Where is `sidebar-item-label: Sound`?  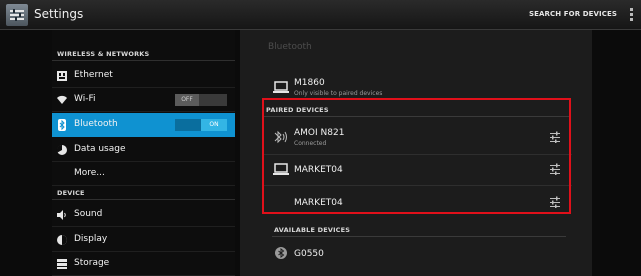
sidebar-item-label: Sound is located at coordinates (88, 214).